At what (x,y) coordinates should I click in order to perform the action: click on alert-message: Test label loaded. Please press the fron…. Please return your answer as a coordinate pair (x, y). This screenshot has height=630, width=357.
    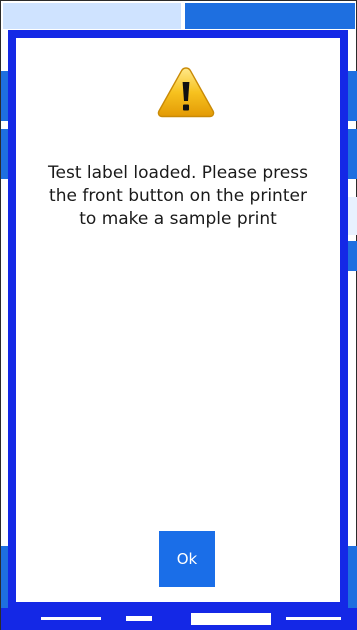
    Looking at the image, I should click on (178, 196).